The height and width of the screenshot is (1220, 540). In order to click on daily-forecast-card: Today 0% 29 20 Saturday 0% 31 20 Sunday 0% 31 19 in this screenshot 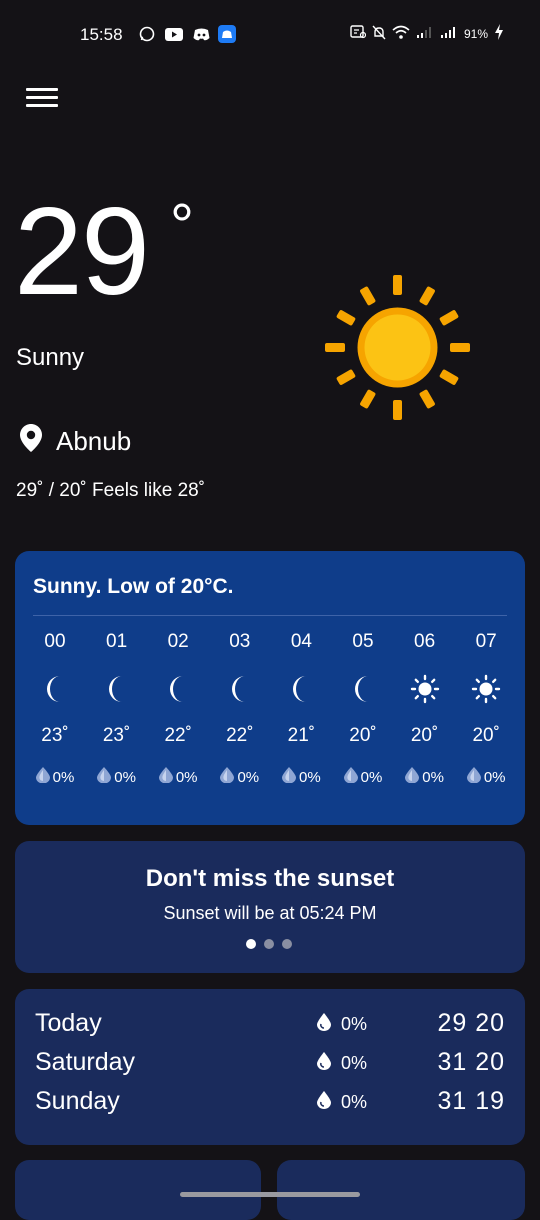, I will do `click(270, 1067)`.